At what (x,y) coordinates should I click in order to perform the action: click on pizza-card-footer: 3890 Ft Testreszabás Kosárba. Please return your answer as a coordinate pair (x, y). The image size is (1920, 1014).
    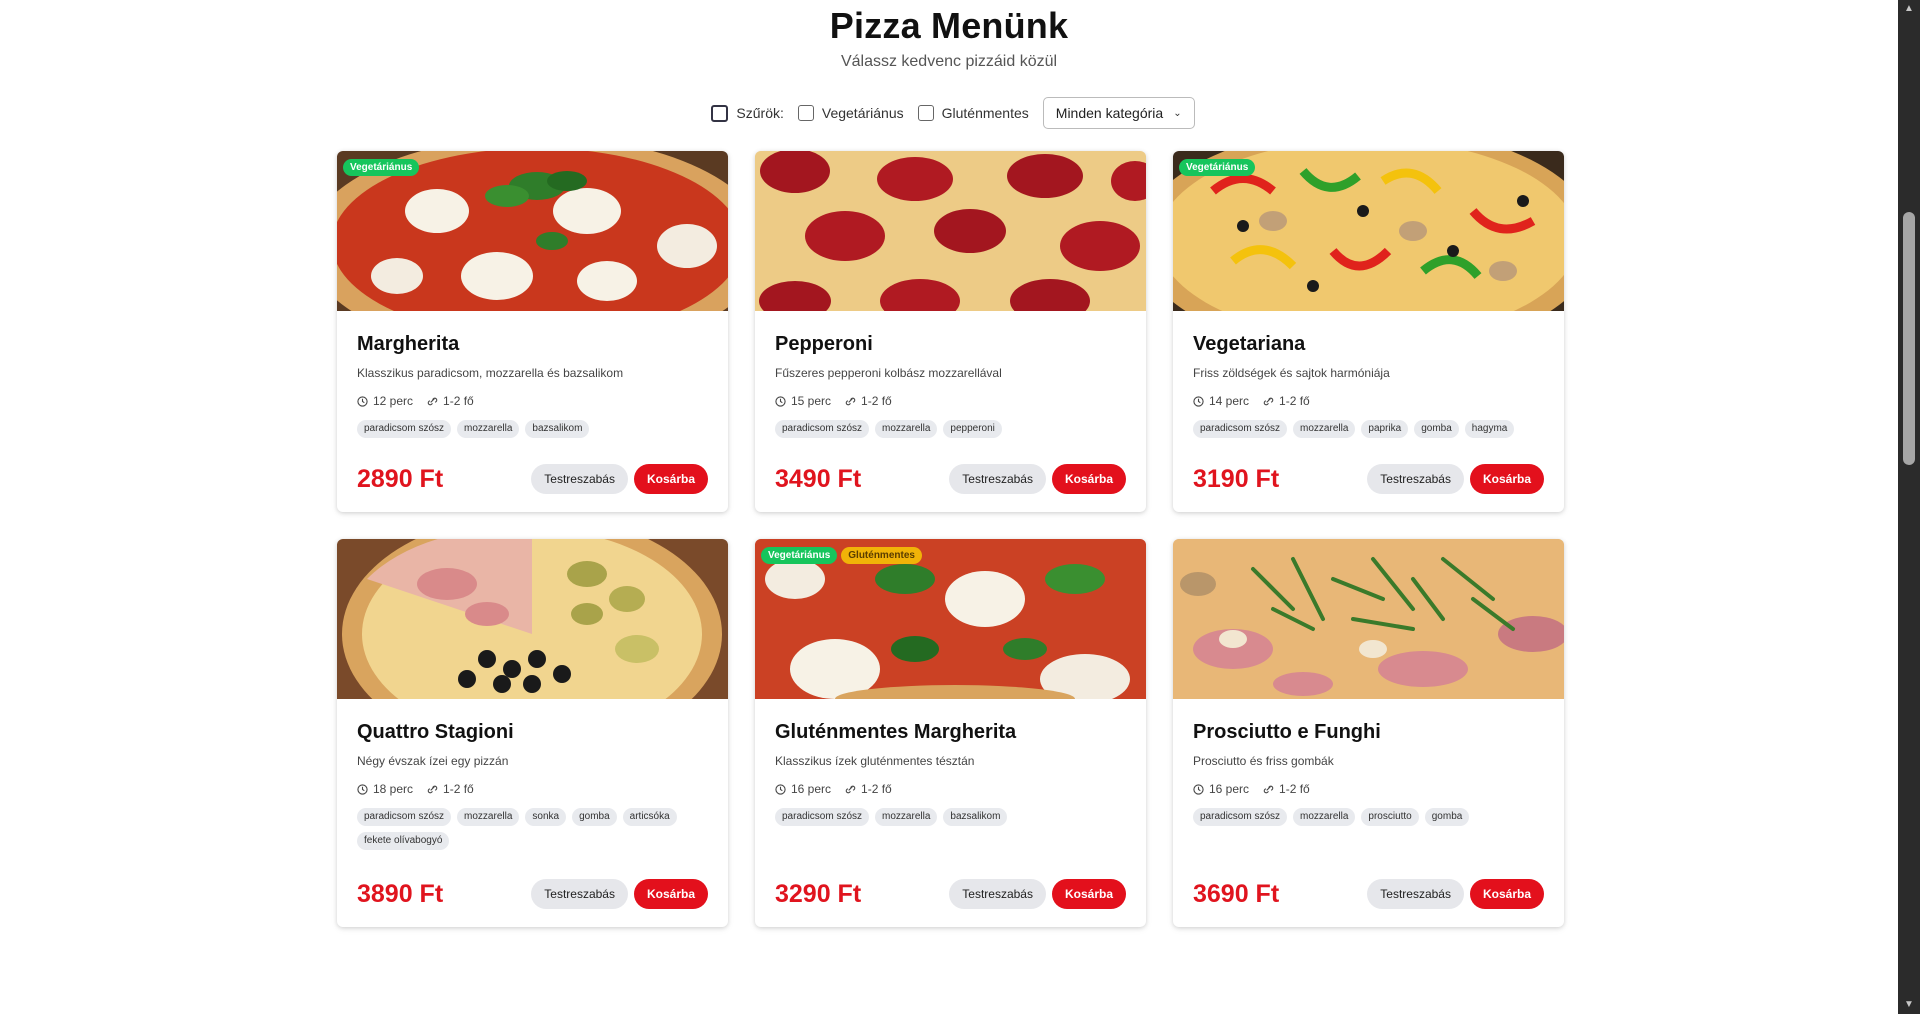
    Looking at the image, I should click on (532, 894).